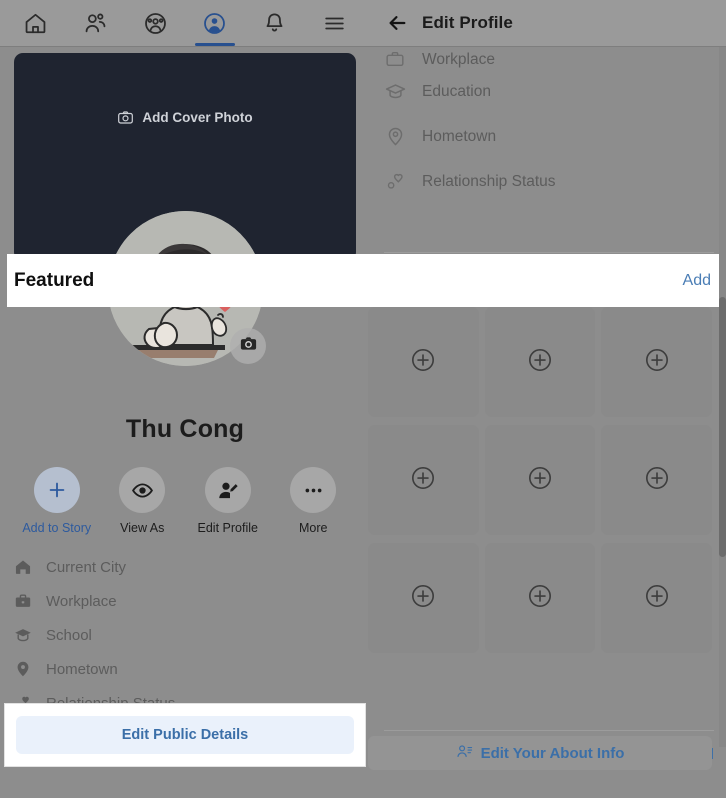 This screenshot has width=726, height=798. What do you see at coordinates (57, 528) in the screenshot?
I see `add-to-story-label: Add to Story` at bounding box center [57, 528].